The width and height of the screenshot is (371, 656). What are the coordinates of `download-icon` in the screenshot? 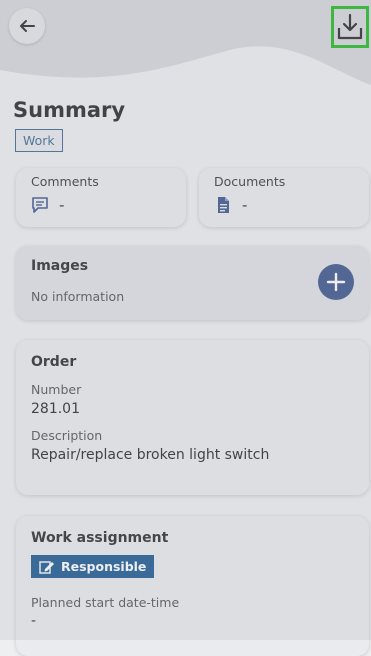 It's located at (350, 26).